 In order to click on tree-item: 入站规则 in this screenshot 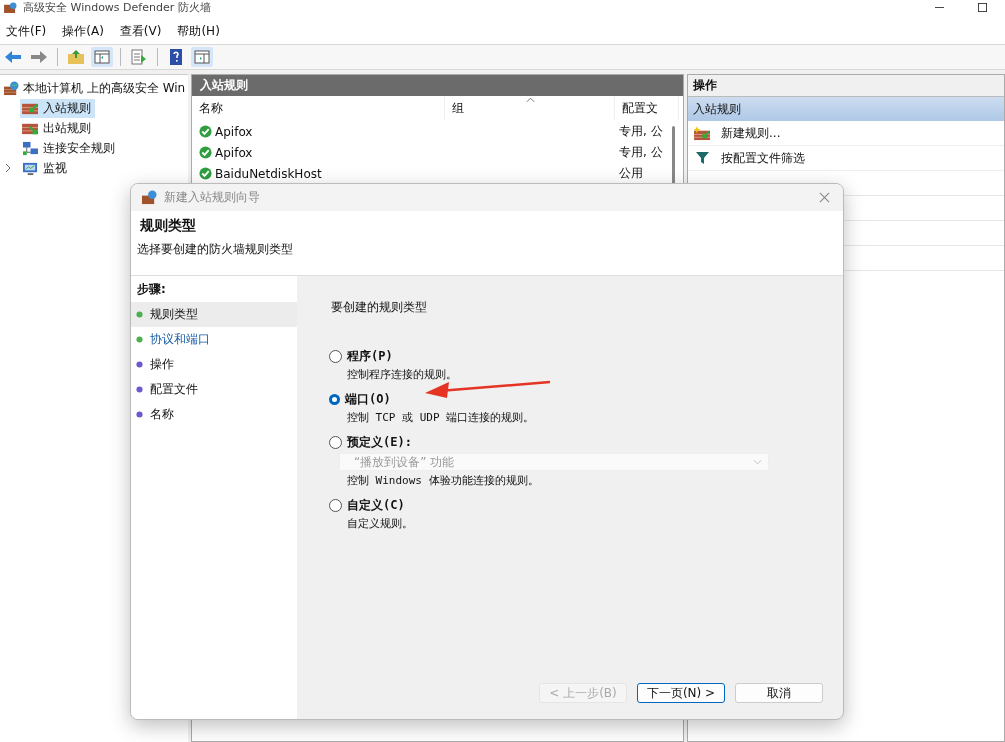, I will do `click(57, 108)`.